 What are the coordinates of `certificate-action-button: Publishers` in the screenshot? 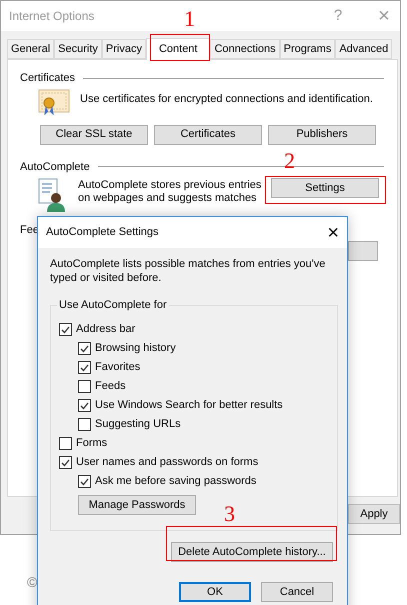 It's located at (322, 134).